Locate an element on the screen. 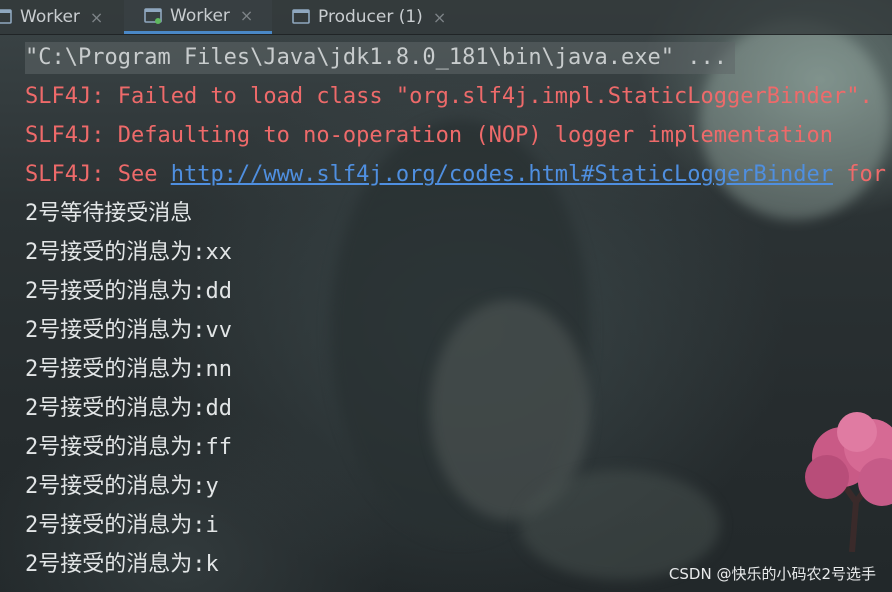 This screenshot has height=592, width=892. tab-label: Producer (1) is located at coordinates (370, 17).